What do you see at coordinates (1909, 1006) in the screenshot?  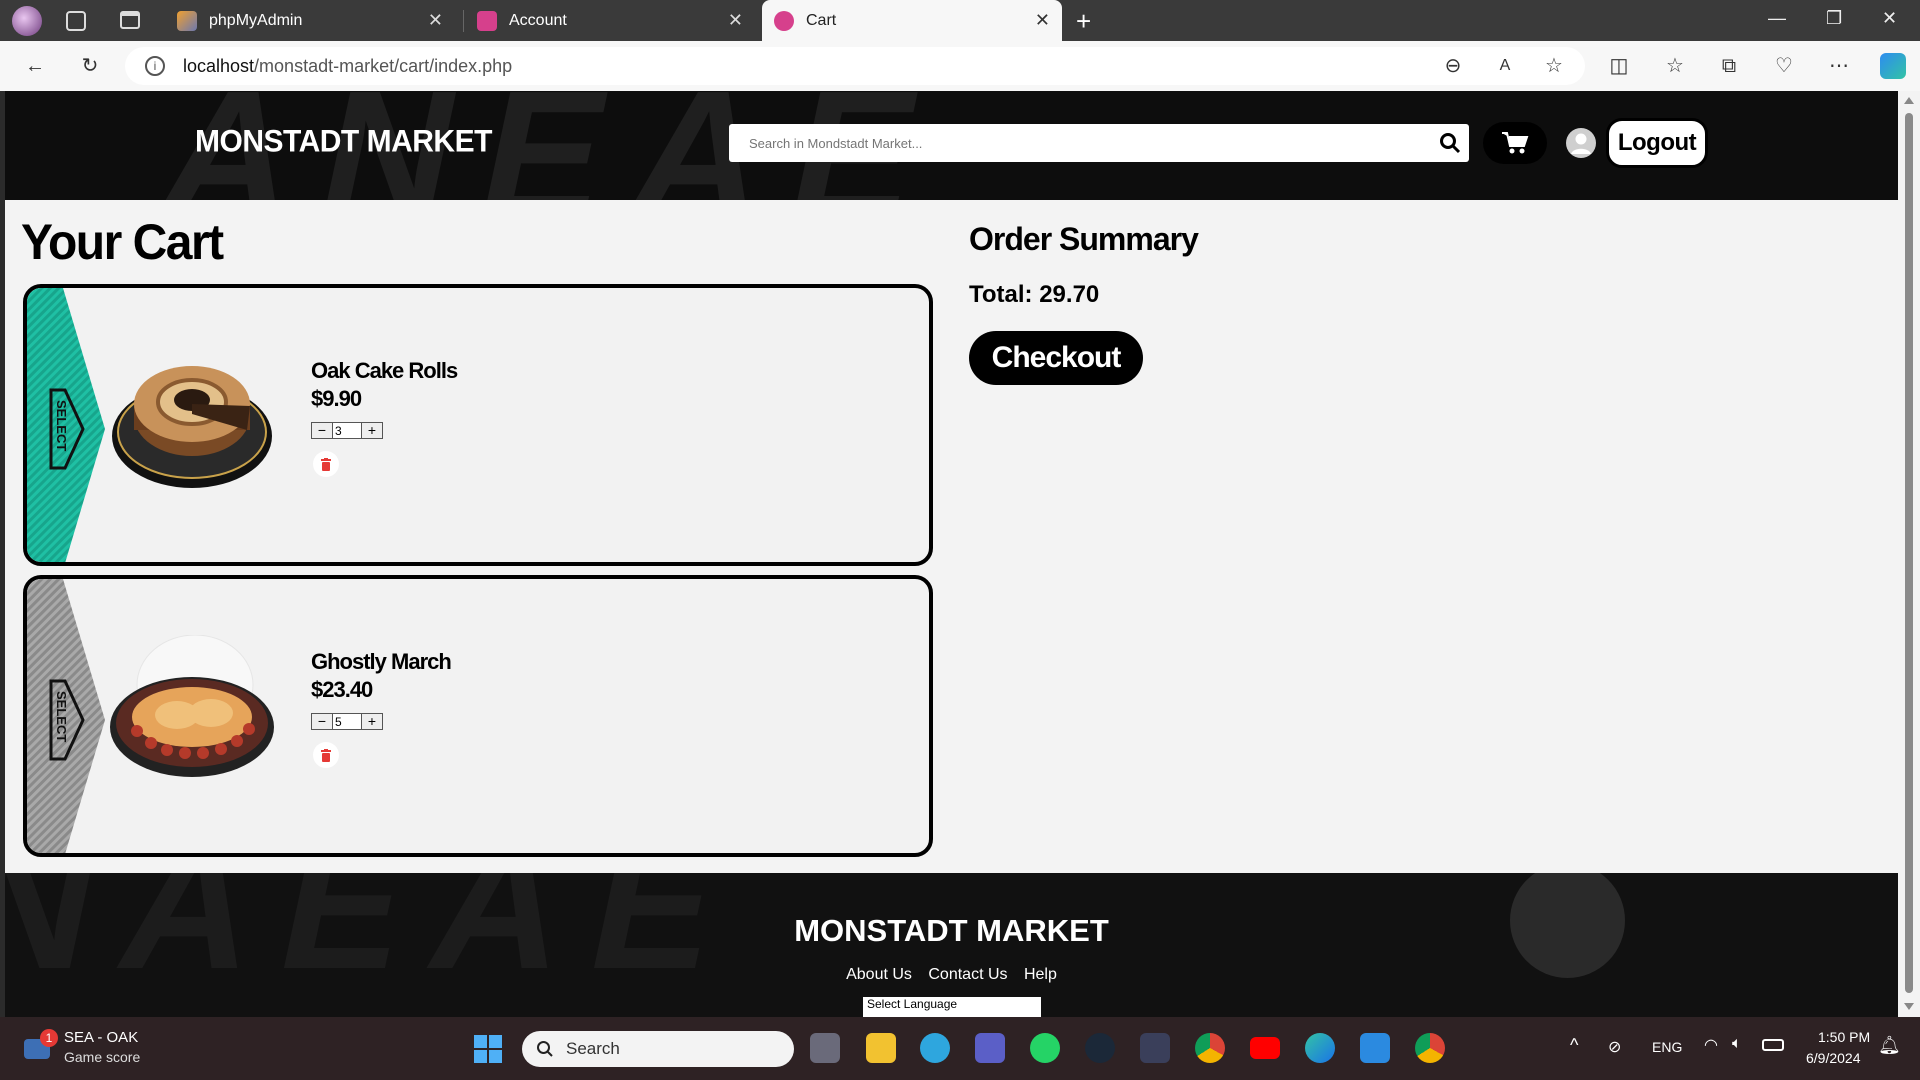 I see `scroll-down-icon` at bounding box center [1909, 1006].